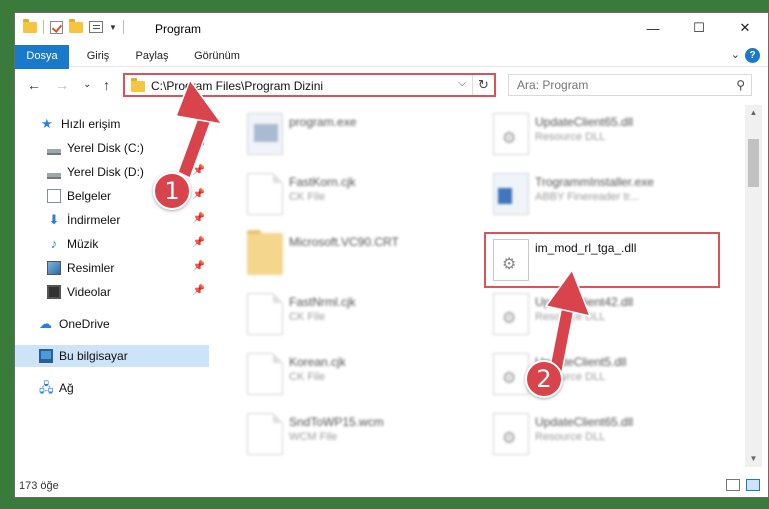  I want to click on step-badge-1: 1, so click(172, 191).